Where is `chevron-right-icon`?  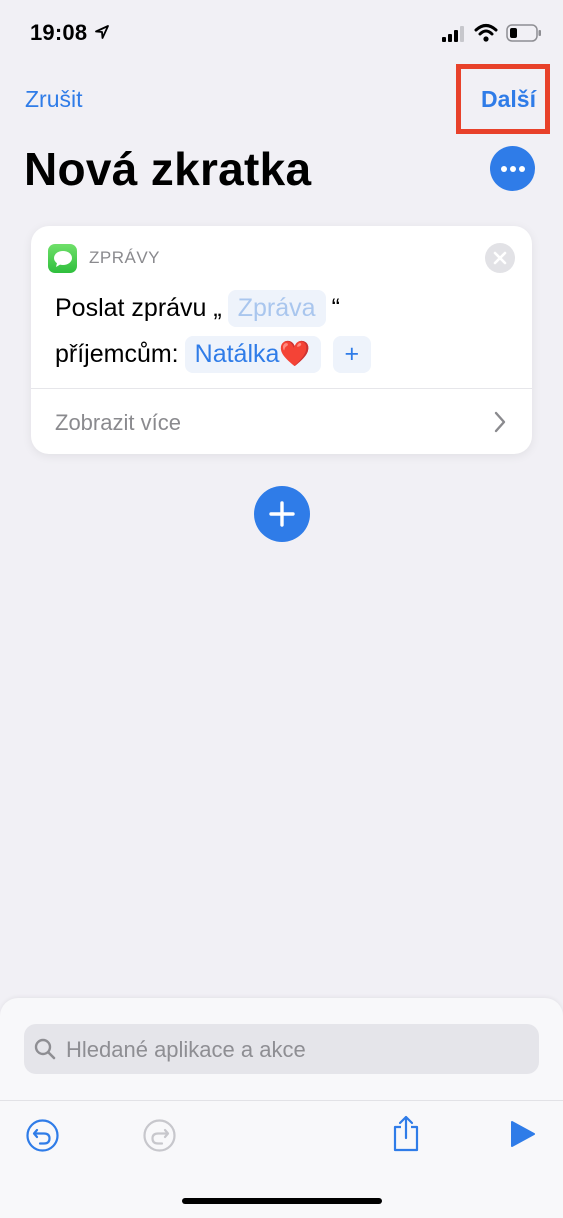 chevron-right-icon is located at coordinates (500, 422).